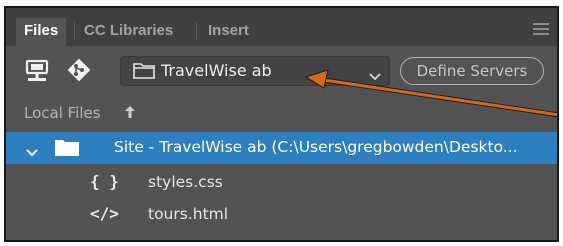 The image size is (563, 246). Describe the element at coordinates (128, 32) in the screenshot. I see `tab-cc-libraries: CC Libraries` at that location.